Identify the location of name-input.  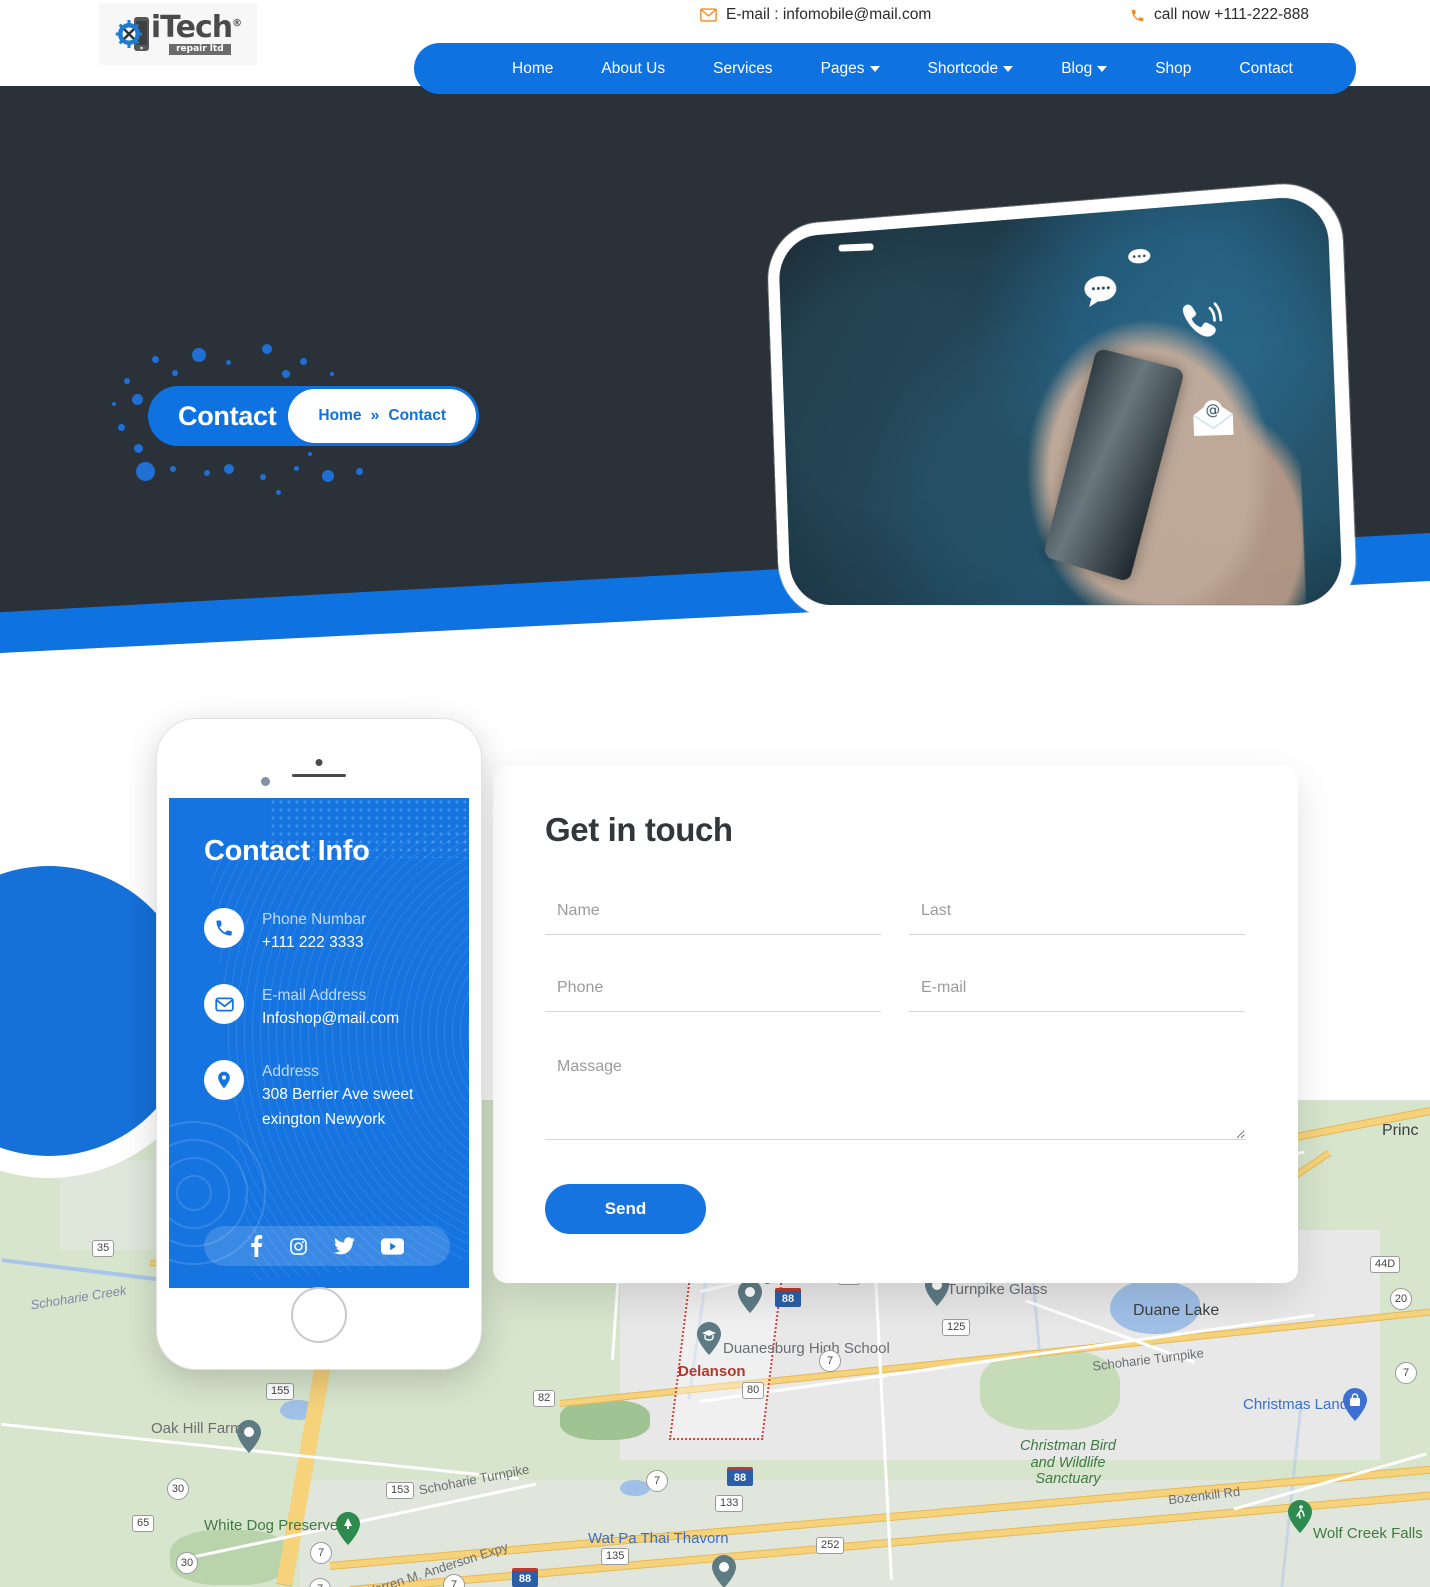
(713, 914).